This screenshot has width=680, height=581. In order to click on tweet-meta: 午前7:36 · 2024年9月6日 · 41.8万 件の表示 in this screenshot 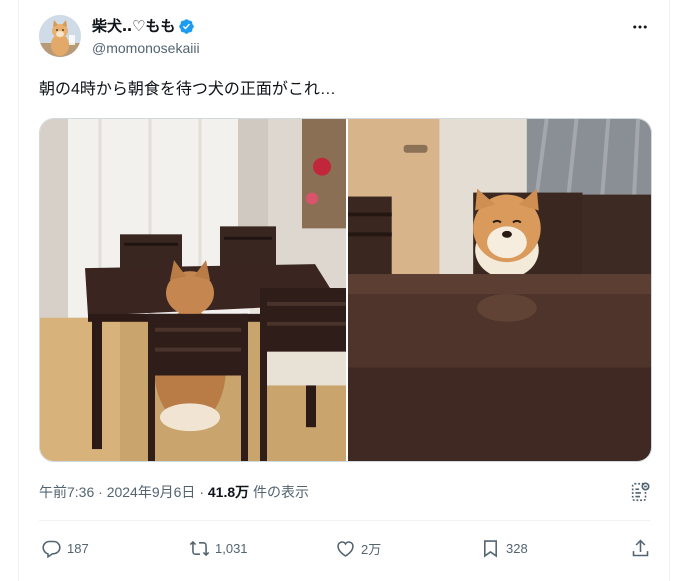, I will do `click(174, 492)`.